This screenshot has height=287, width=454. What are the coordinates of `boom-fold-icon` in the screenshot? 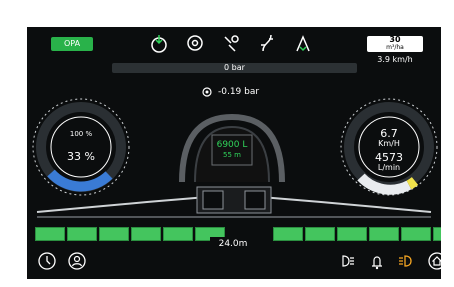 It's located at (303, 43).